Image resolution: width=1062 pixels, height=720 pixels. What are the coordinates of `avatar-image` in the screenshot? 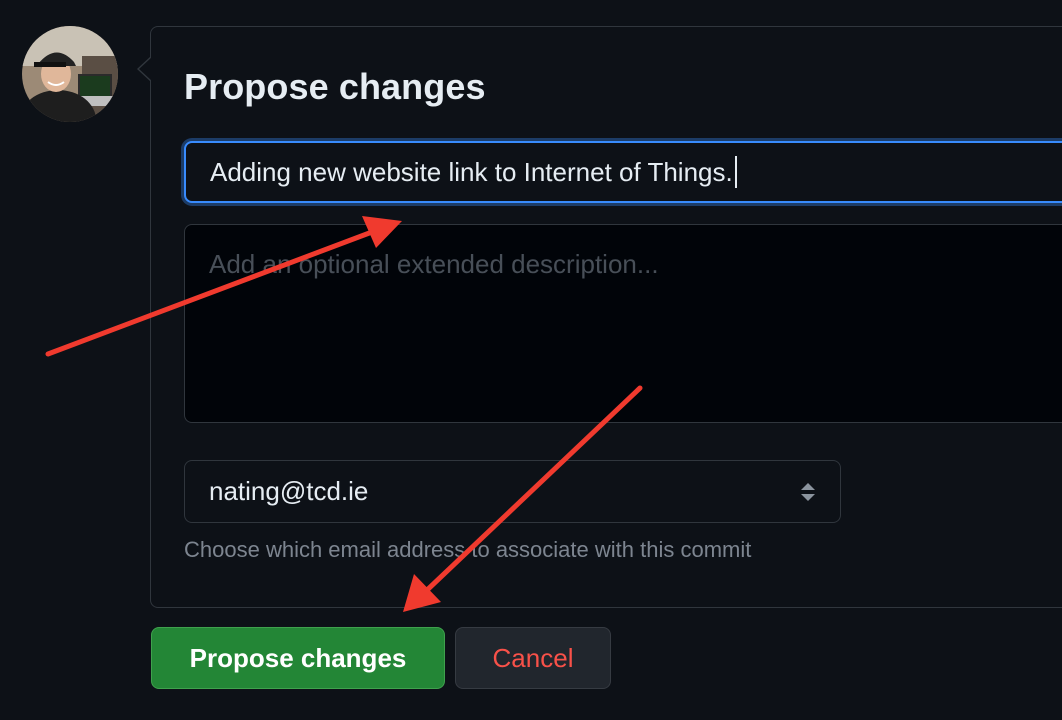 It's located at (70, 74).